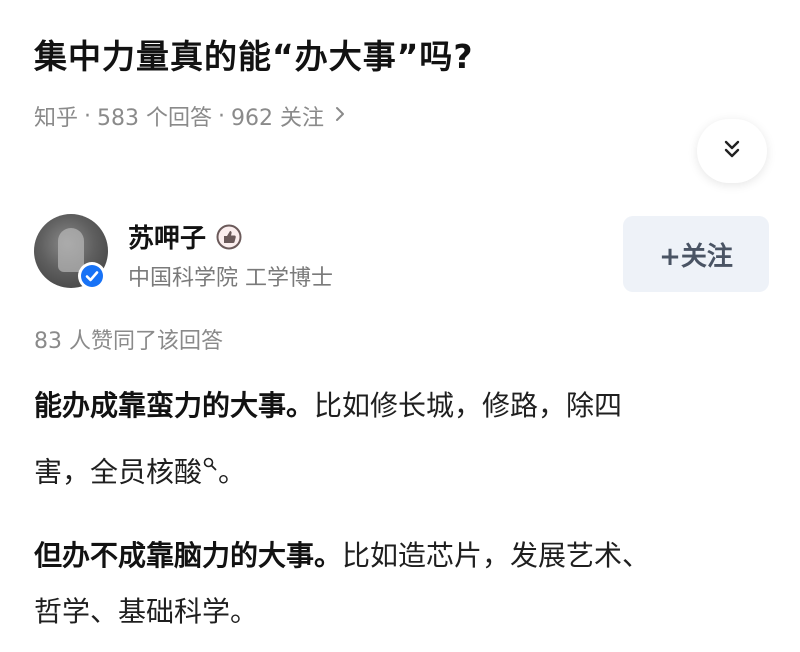 The height and width of the screenshot is (652, 800). I want to click on vote-count: 83 人赞同了该回答, so click(128, 341).